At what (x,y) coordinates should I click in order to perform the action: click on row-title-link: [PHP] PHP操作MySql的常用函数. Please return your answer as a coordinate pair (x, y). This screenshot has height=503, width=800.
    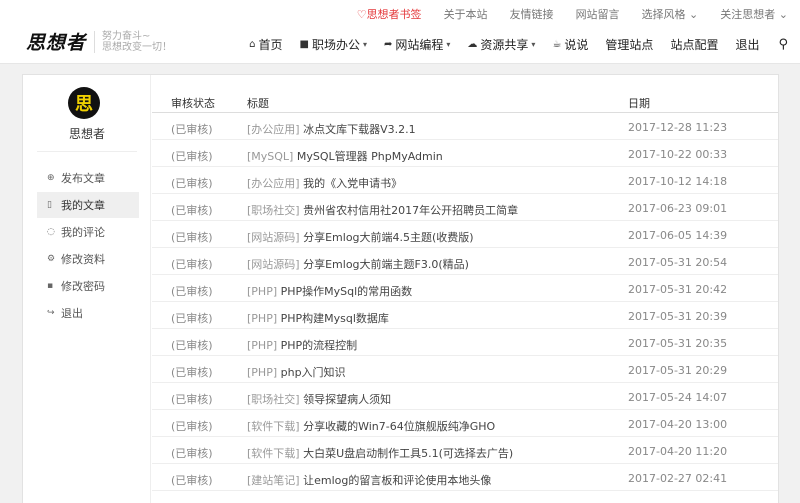
    Looking at the image, I should click on (329, 291).